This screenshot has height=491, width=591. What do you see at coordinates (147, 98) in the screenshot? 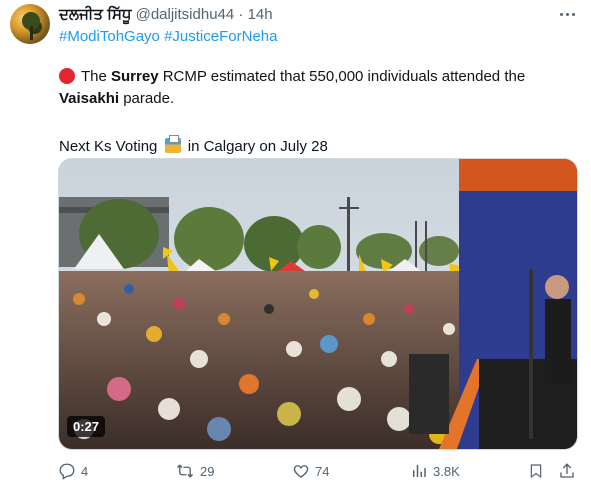
I see `text-segment: parade.` at bounding box center [147, 98].